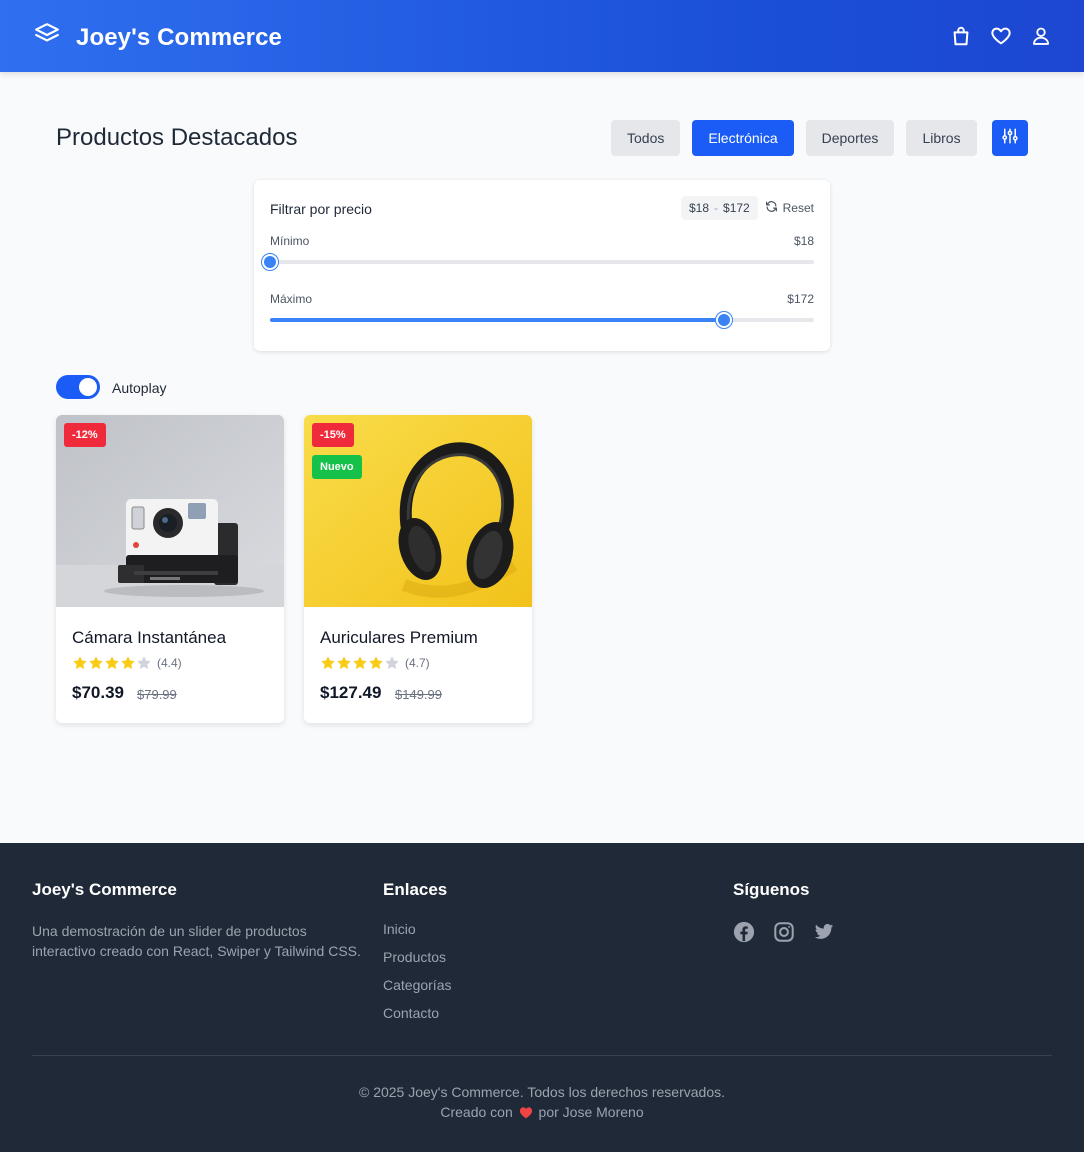  I want to click on brand-title: Joey's Commerce, so click(179, 37).